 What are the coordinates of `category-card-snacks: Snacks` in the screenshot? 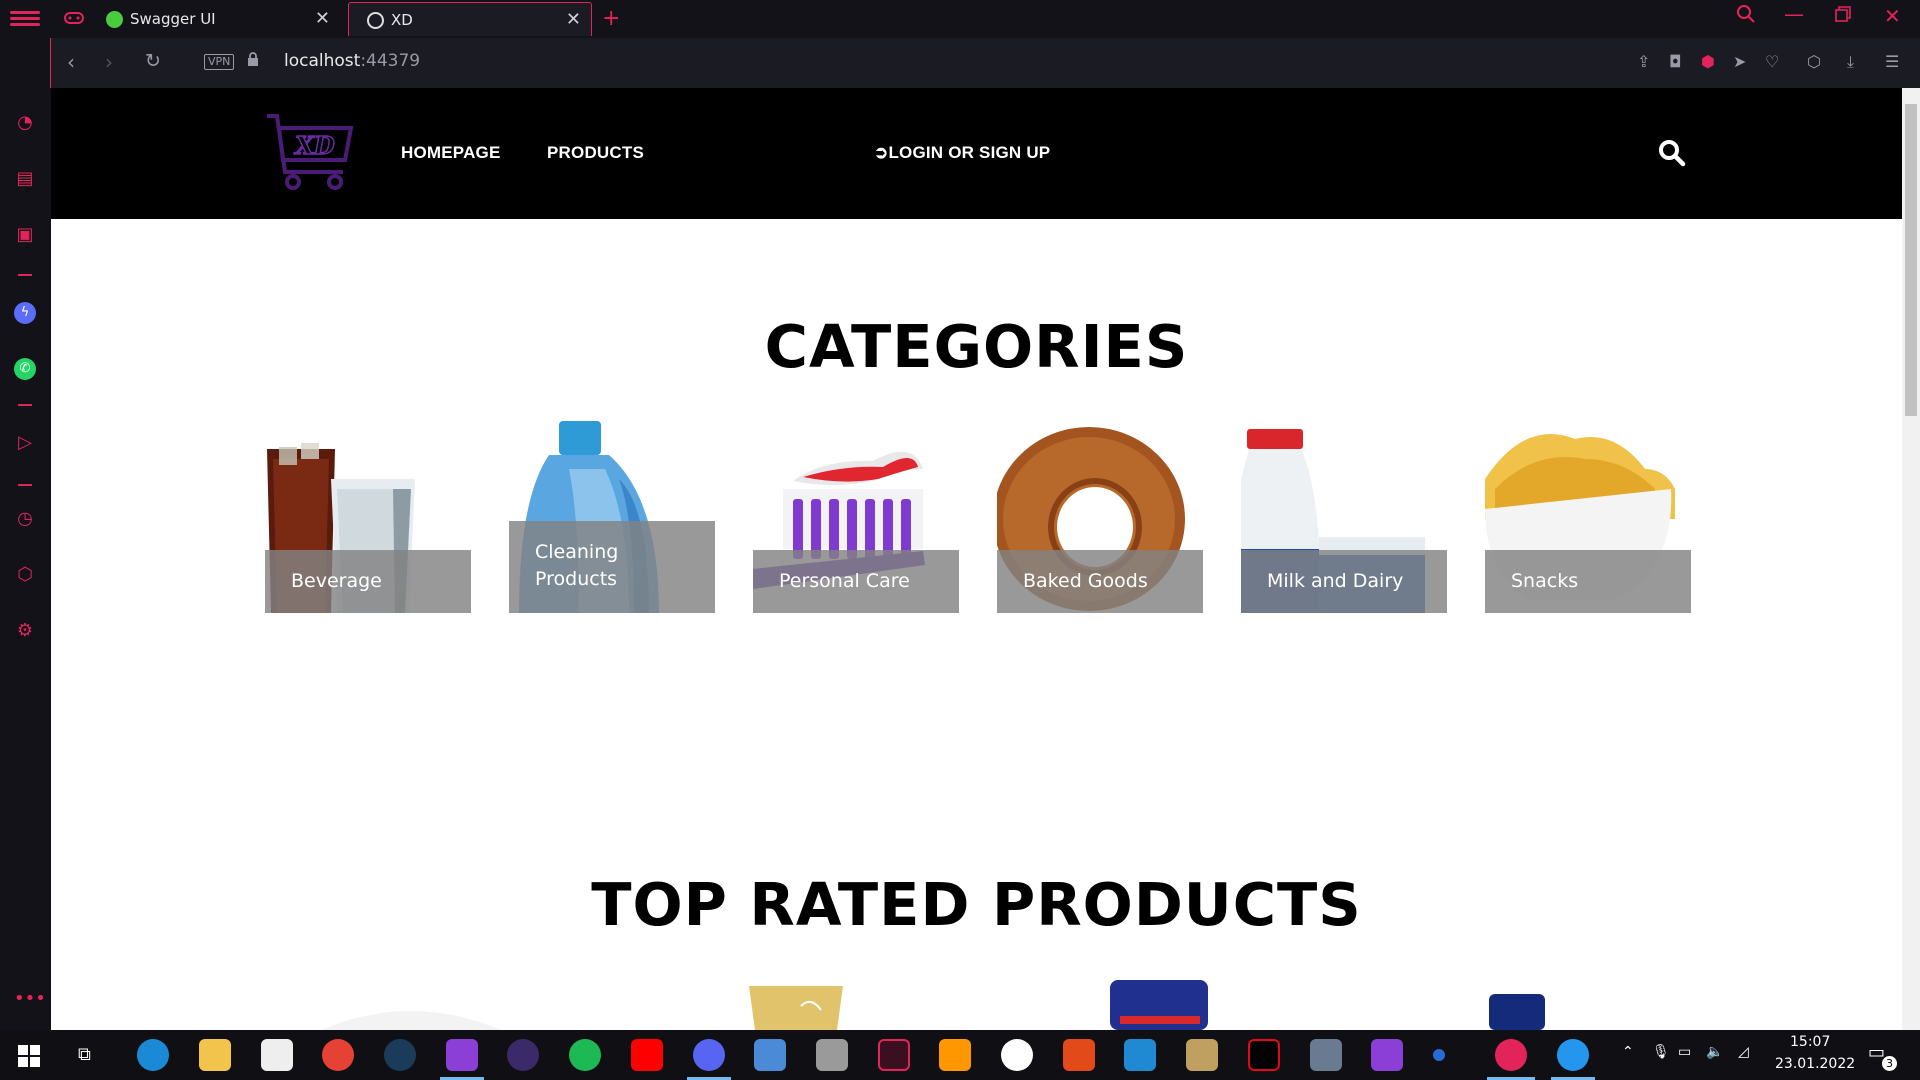 It's located at (1588, 516).